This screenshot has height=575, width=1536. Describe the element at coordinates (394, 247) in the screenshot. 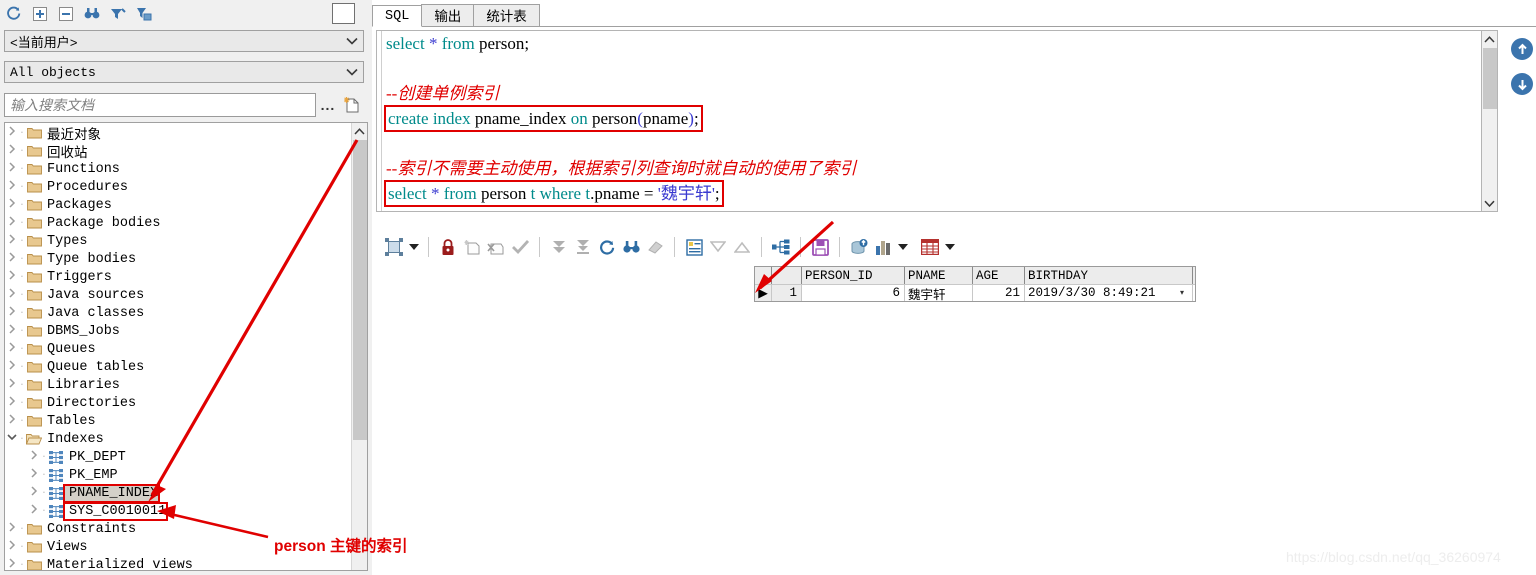

I see `grid-select-icon` at that location.